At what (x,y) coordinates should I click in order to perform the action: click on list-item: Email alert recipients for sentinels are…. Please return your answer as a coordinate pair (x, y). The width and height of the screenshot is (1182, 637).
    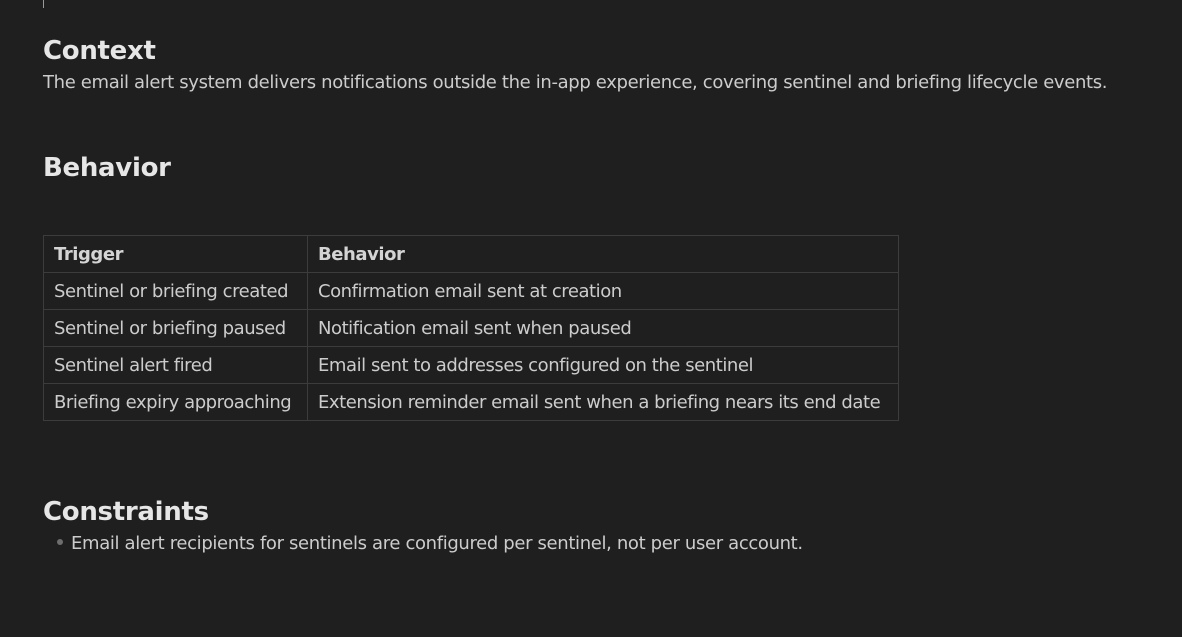
    Looking at the image, I should click on (430, 544).